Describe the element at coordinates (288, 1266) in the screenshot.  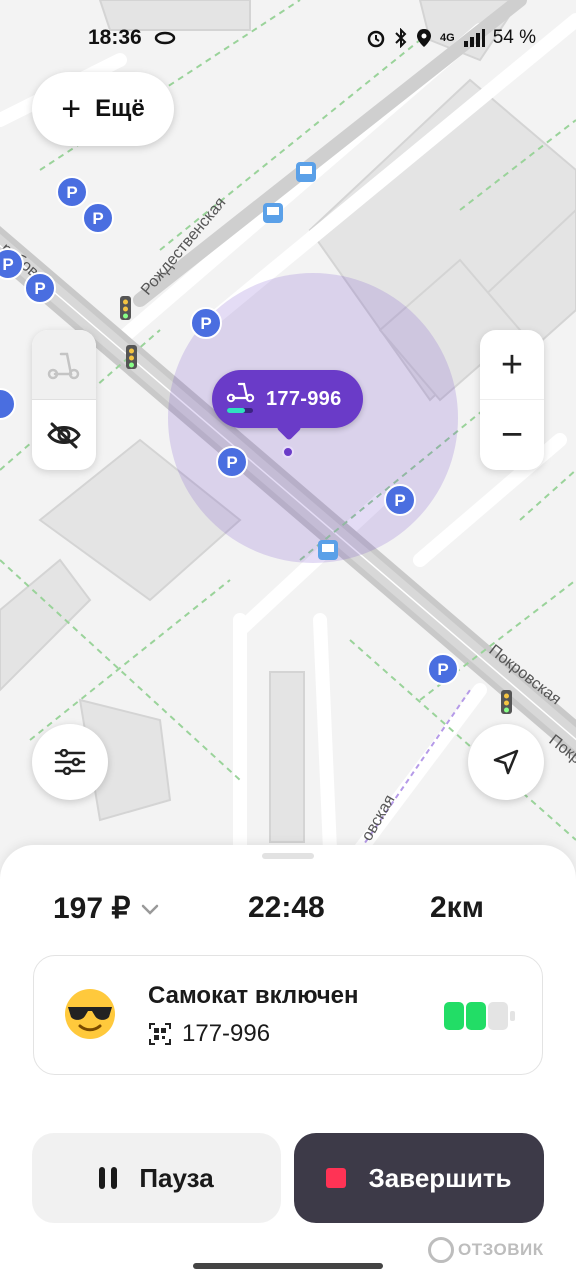
I see `home-indicator` at that location.